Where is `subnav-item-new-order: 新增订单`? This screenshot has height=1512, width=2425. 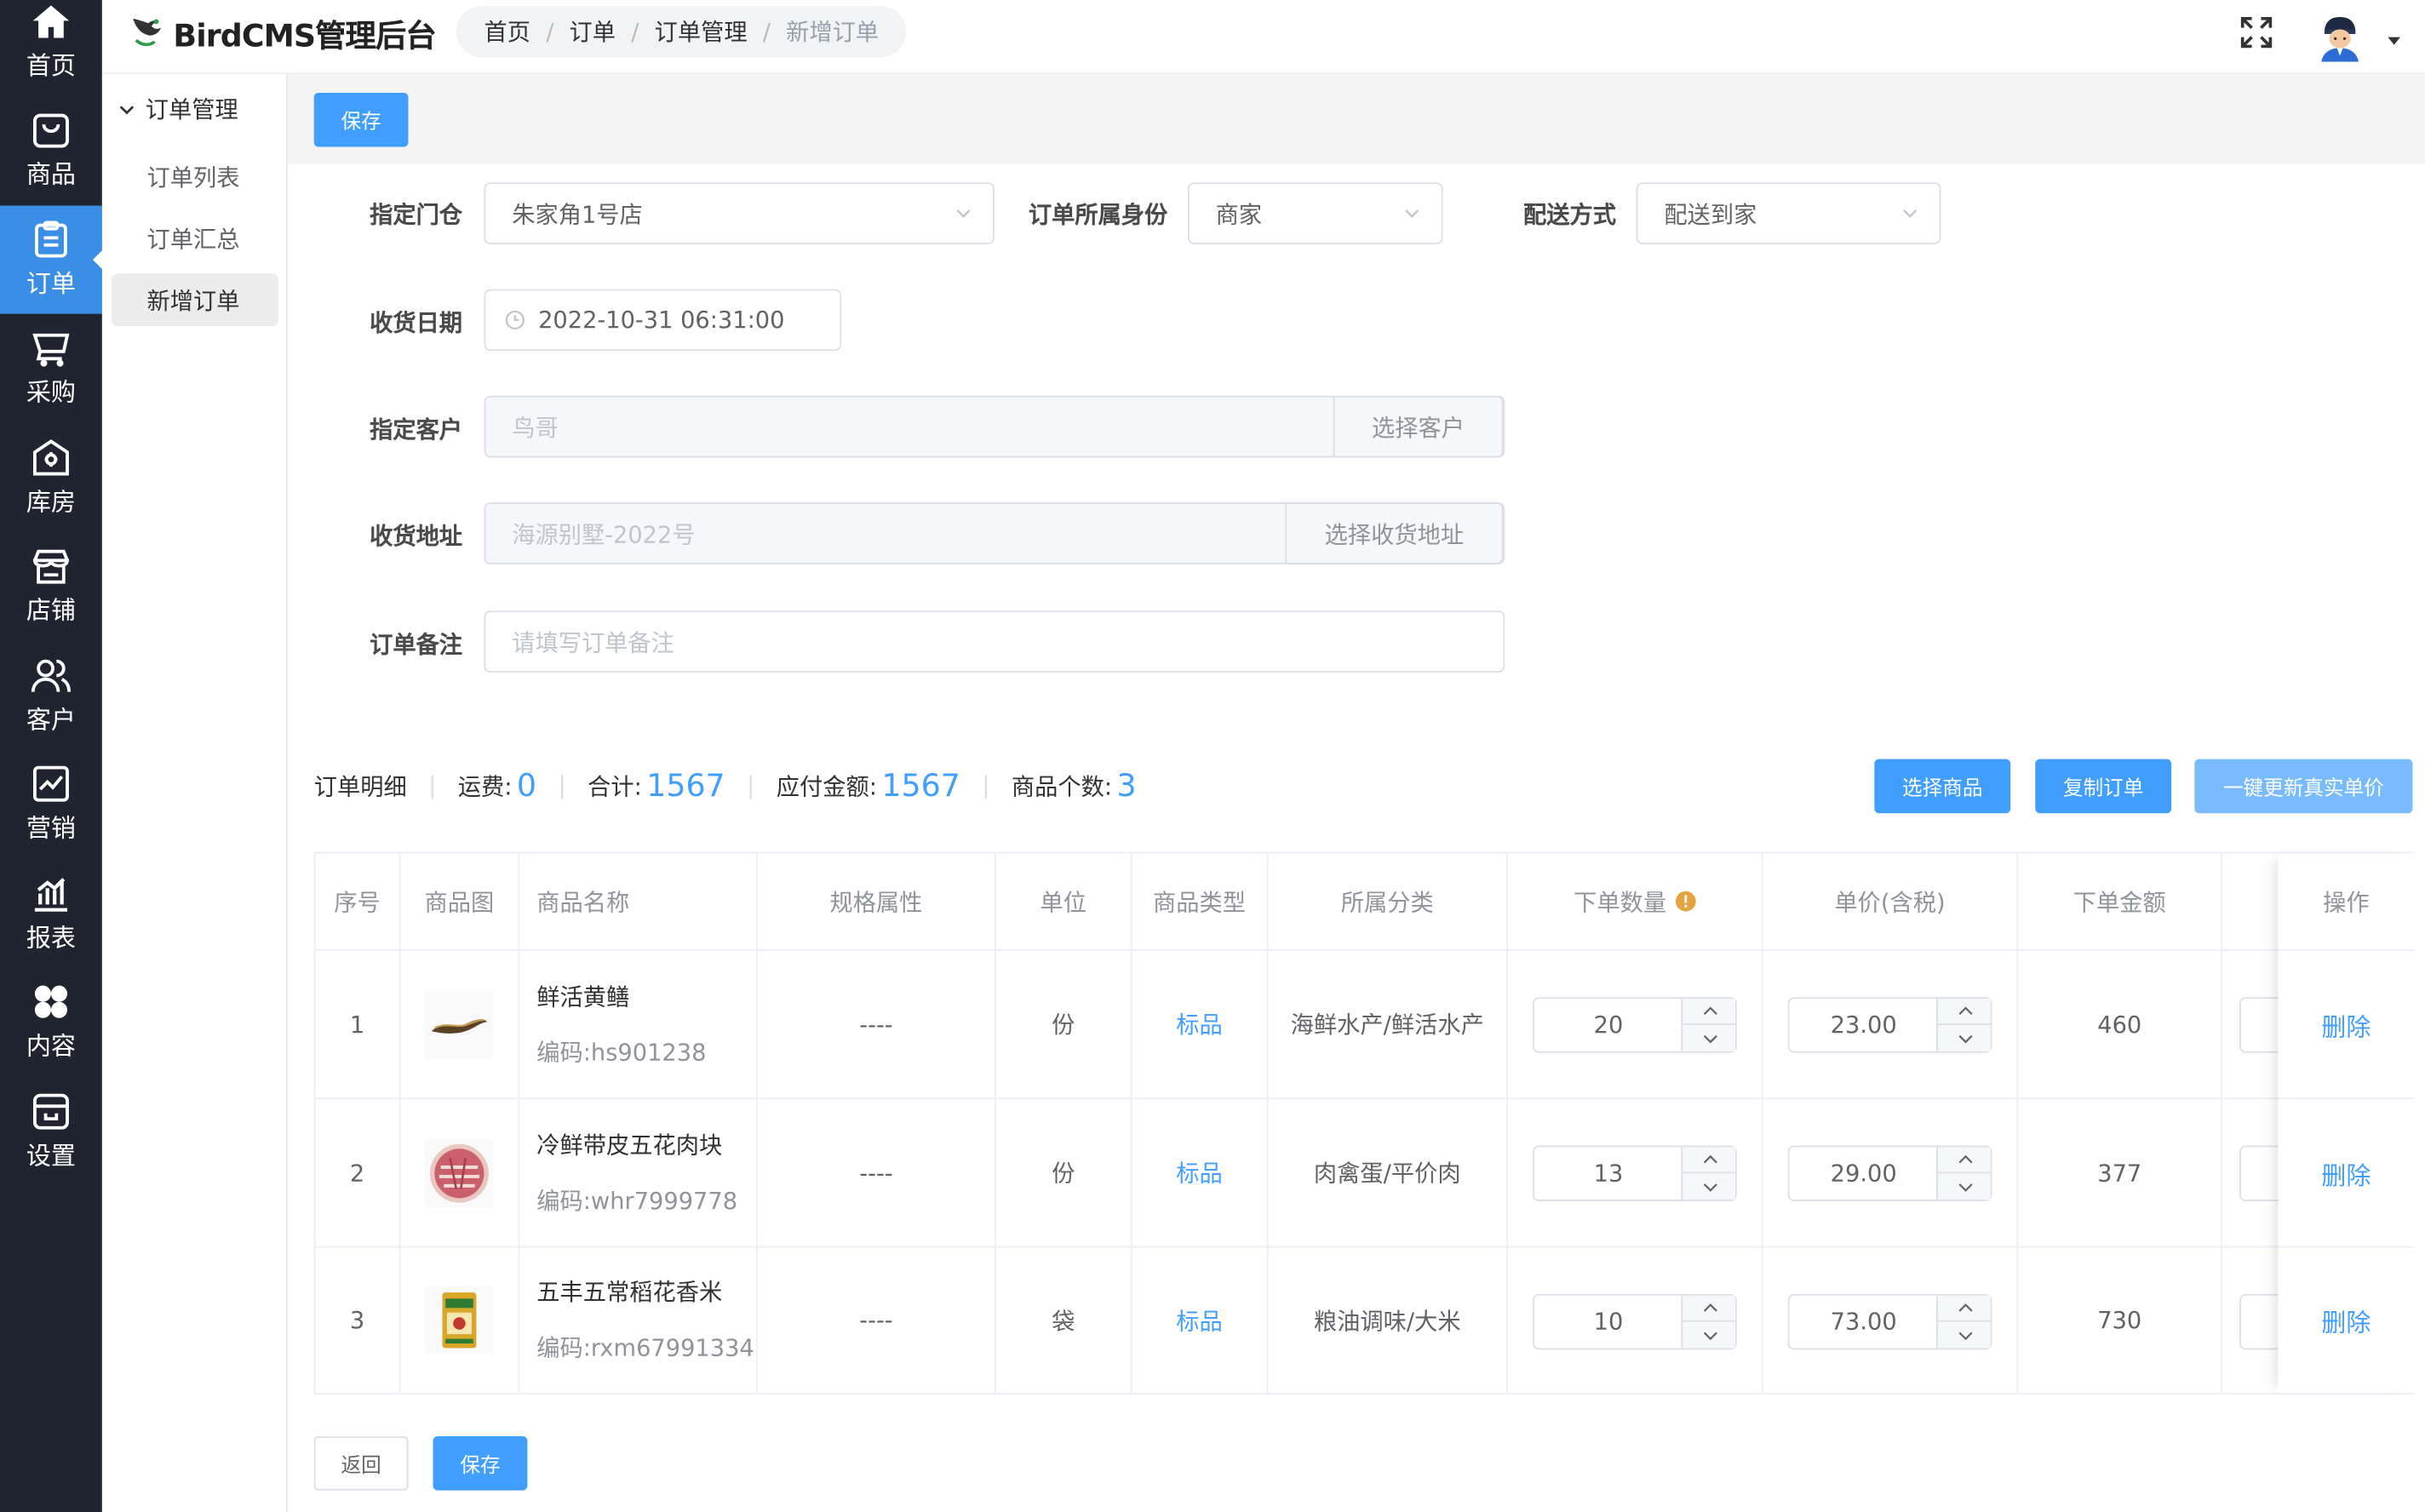
subnav-item-new-order: 新增订单 is located at coordinates (194, 300).